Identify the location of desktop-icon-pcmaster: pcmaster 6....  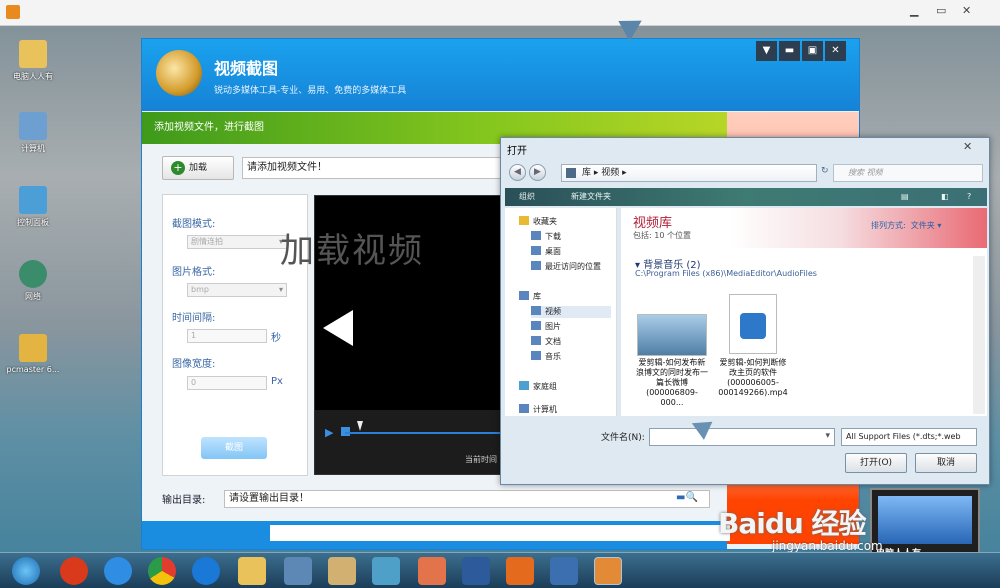
(33, 354).